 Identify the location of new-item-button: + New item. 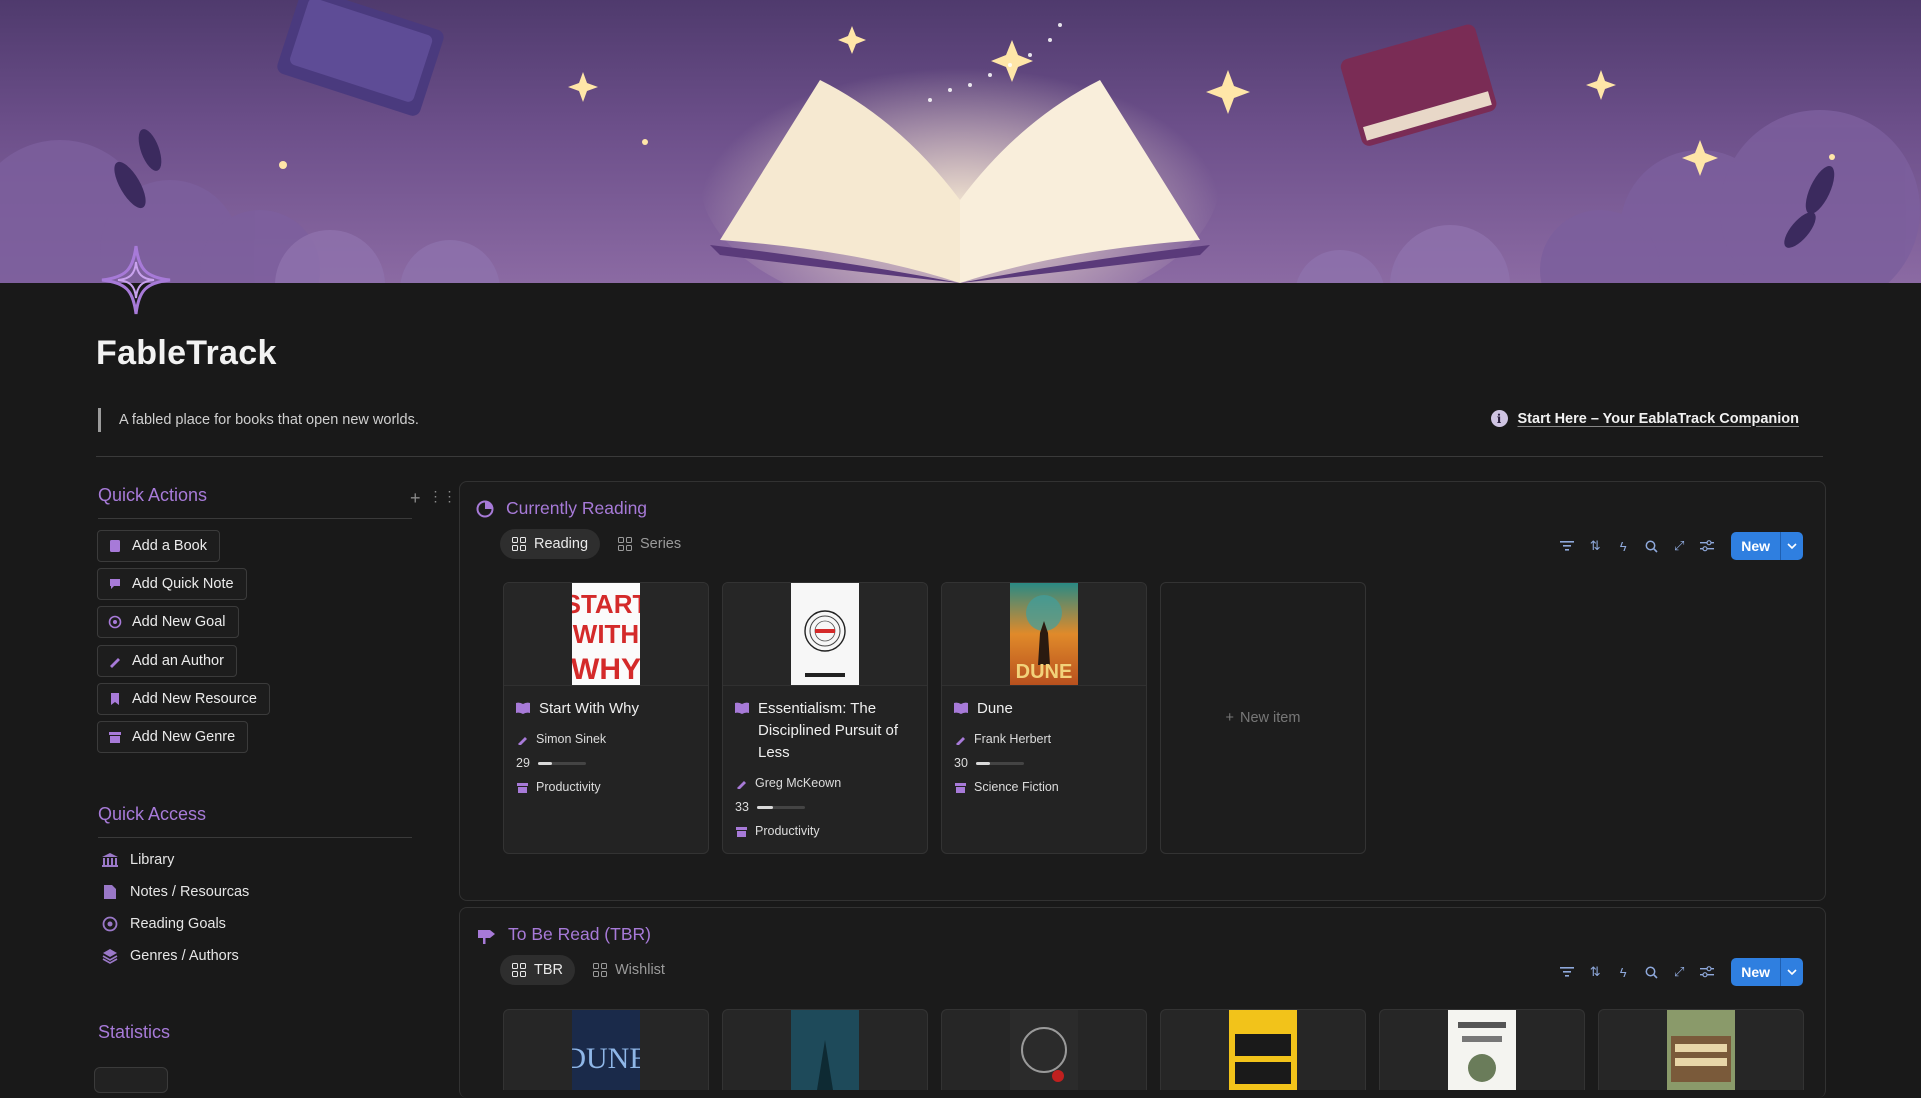
(1263, 718).